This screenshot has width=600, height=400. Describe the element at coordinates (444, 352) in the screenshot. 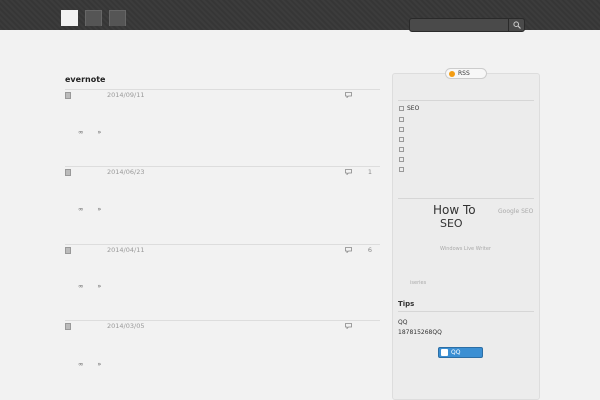

I see `qq-penguin-icon` at that location.